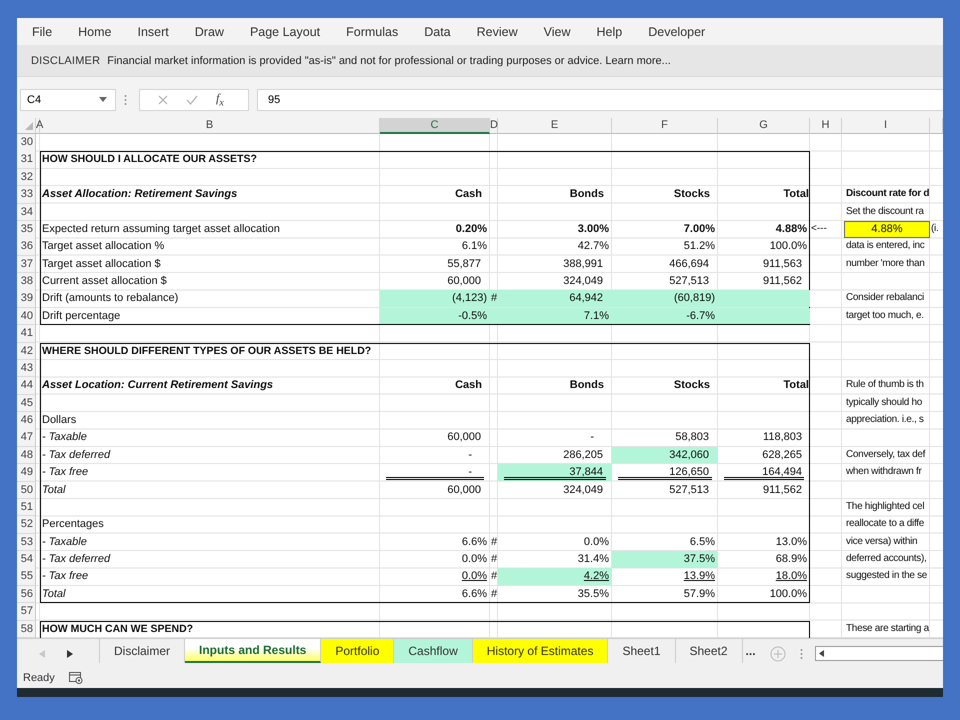 This screenshot has height=720, width=960. I want to click on column-heading: Bonds, so click(586, 386).